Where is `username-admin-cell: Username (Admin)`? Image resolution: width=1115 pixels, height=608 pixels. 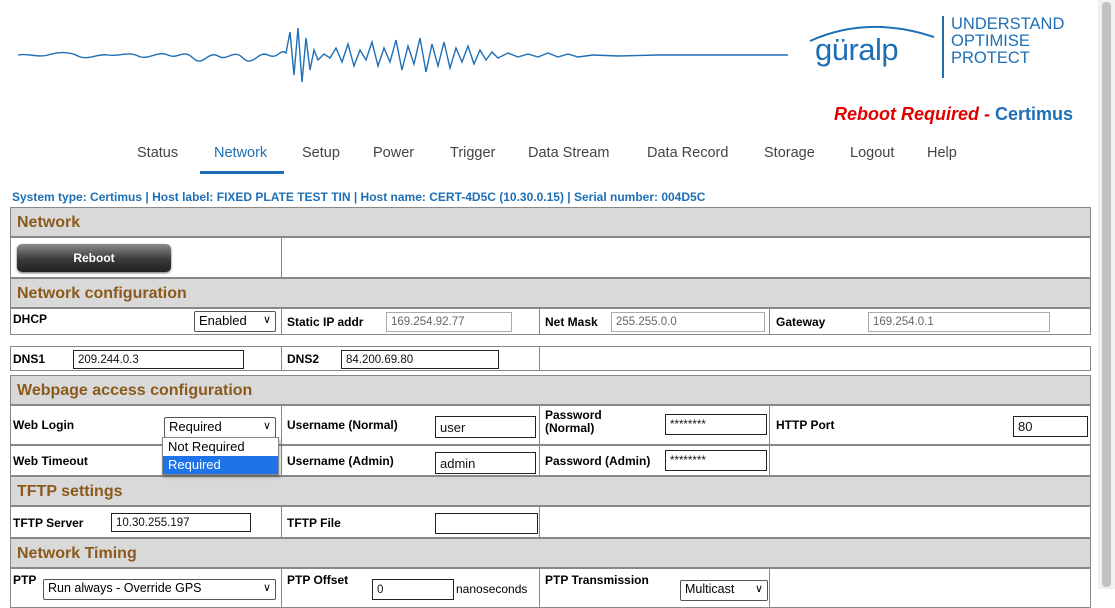
username-admin-cell: Username (Admin) is located at coordinates (411, 460).